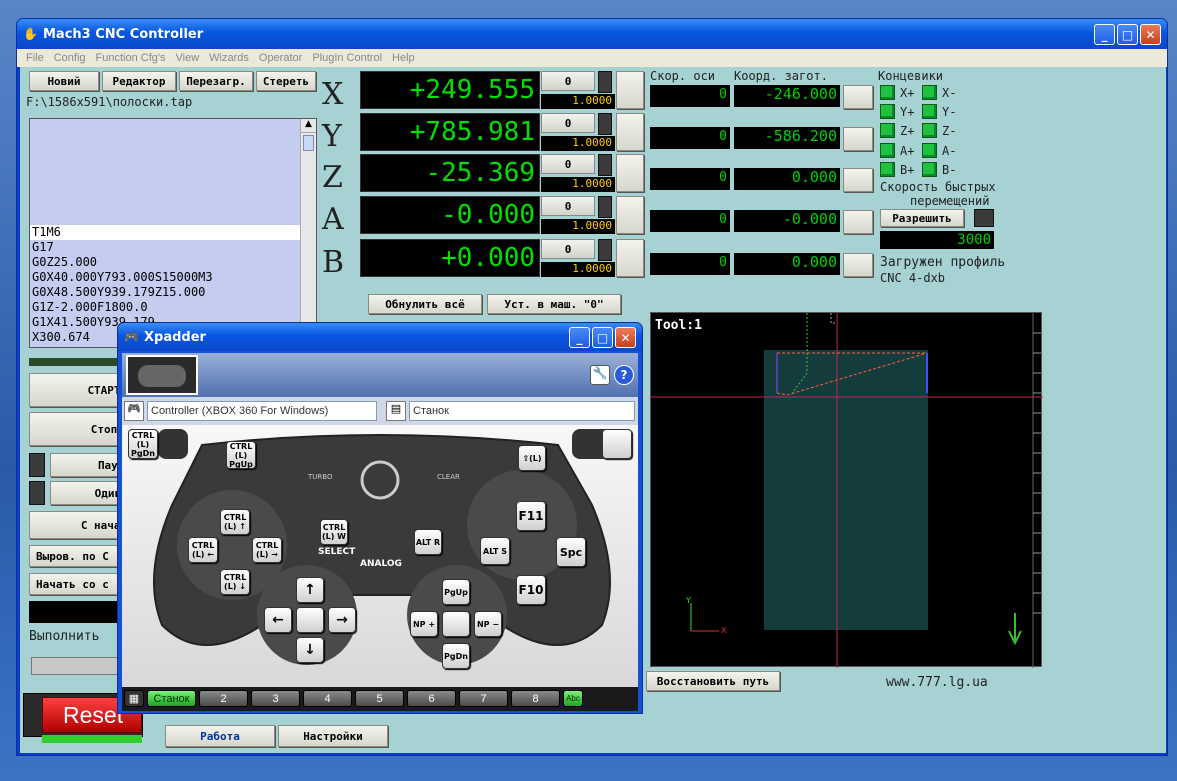 The image size is (1177, 781). Describe the element at coordinates (450, 258) in the screenshot. I see `dro-b: +0.000` at that location.